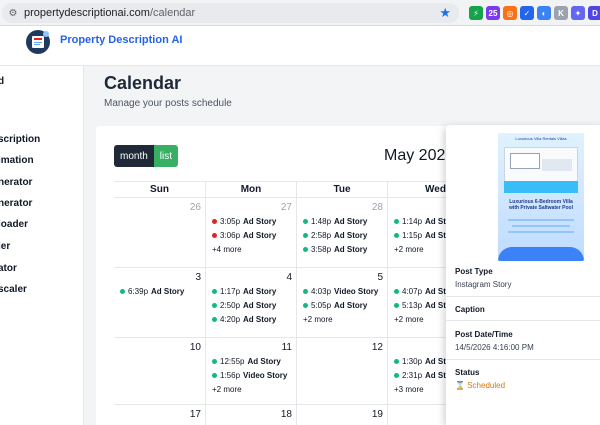  I want to click on app-header: Property Description AI, so click(300, 46).